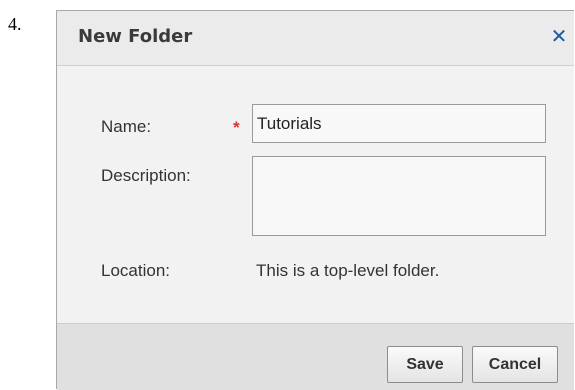 The image size is (575, 390). I want to click on location-label: Location:, so click(135, 270).